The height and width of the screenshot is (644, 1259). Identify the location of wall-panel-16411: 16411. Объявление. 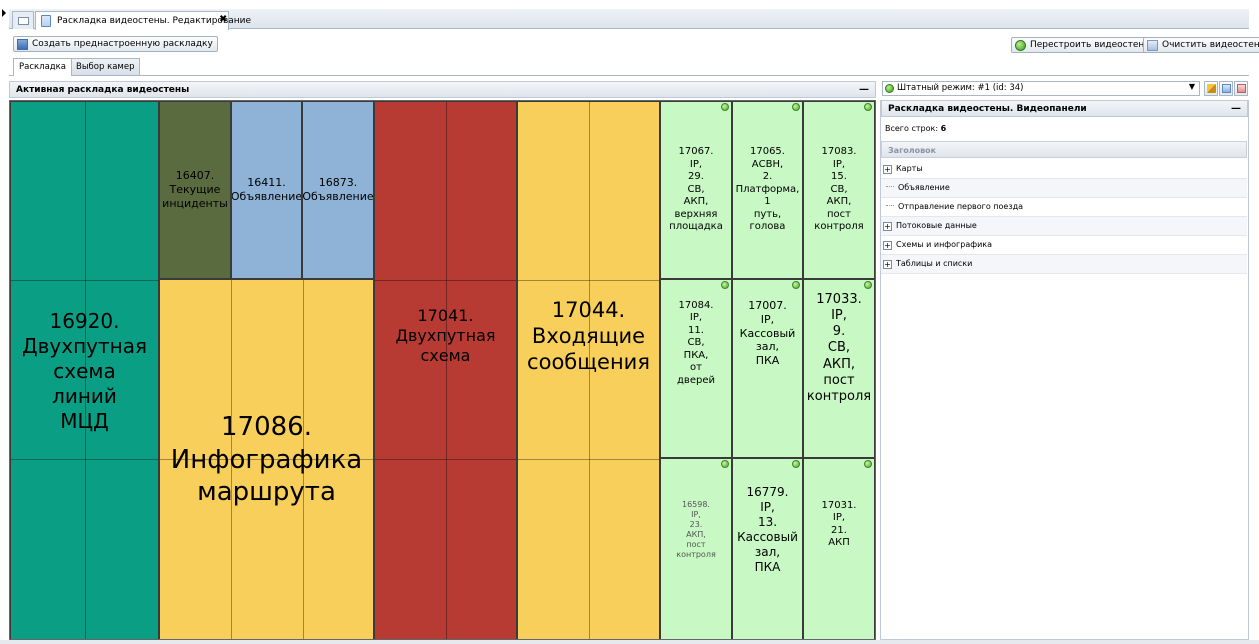
(266, 190).